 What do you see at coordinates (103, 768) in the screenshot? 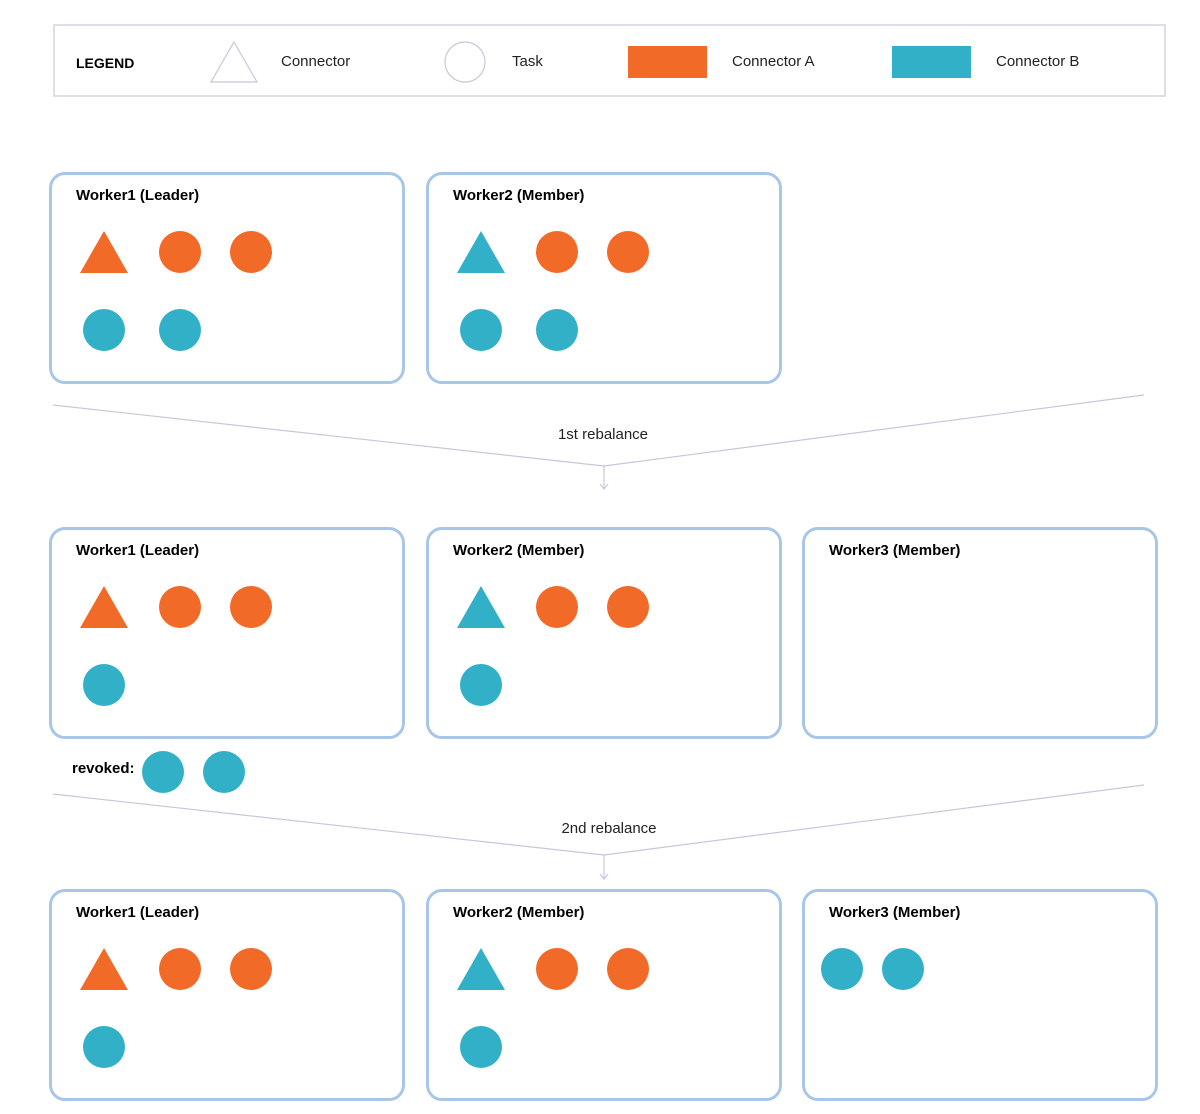
I see `revoked-label: revoked:` at bounding box center [103, 768].